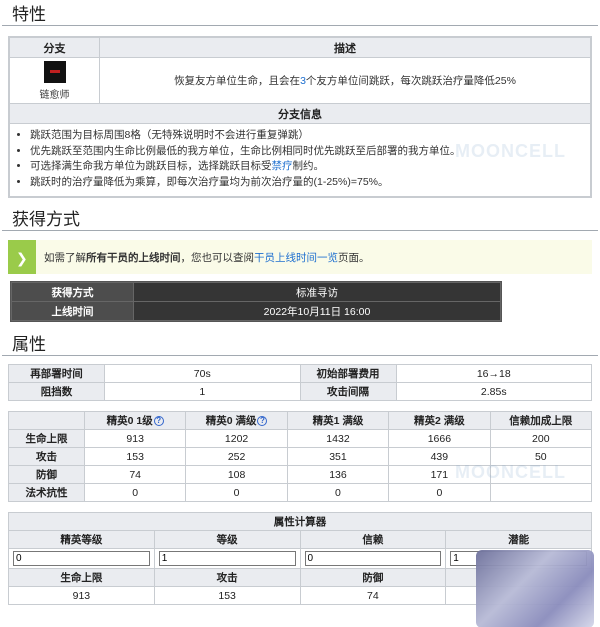 Image resolution: width=600 pixels, height=627 pixels. Describe the element at coordinates (56, 373) in the screenshot. I see `redeploy-label: 再部署时间` at that location.